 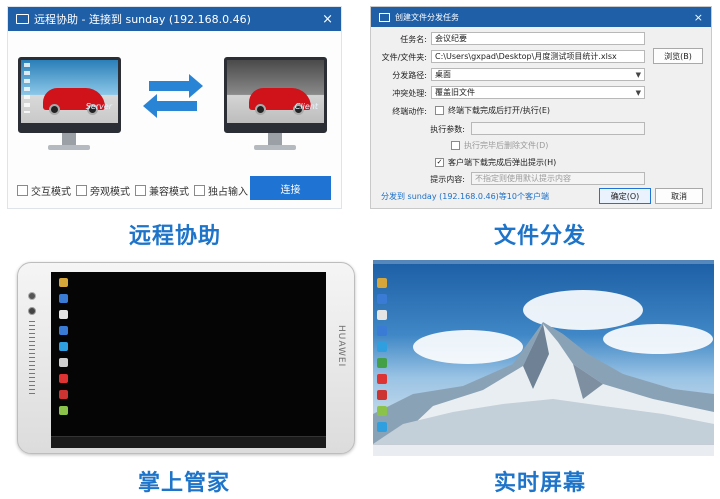 I want to click on mode-watch-checkbox: 旁观模式, so click(x=103, y=190).